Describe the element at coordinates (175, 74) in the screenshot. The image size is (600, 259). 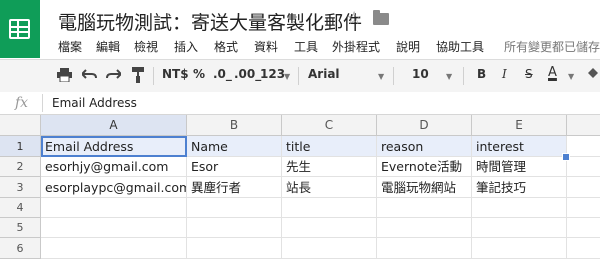
I see `currency-format-button: NT$` at that location.